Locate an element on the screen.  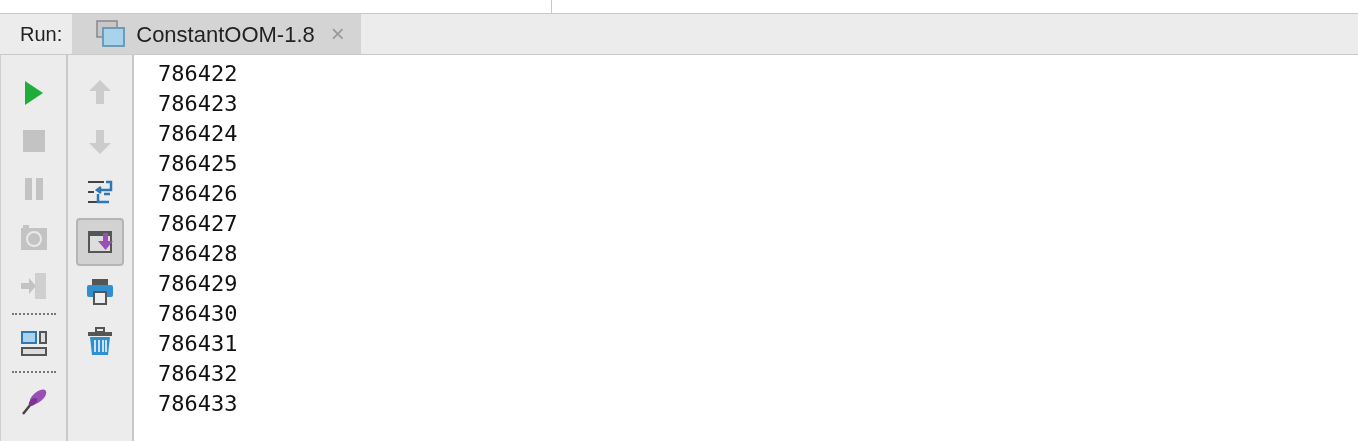
console-line: 786429 is located at coordinates (198, 284).